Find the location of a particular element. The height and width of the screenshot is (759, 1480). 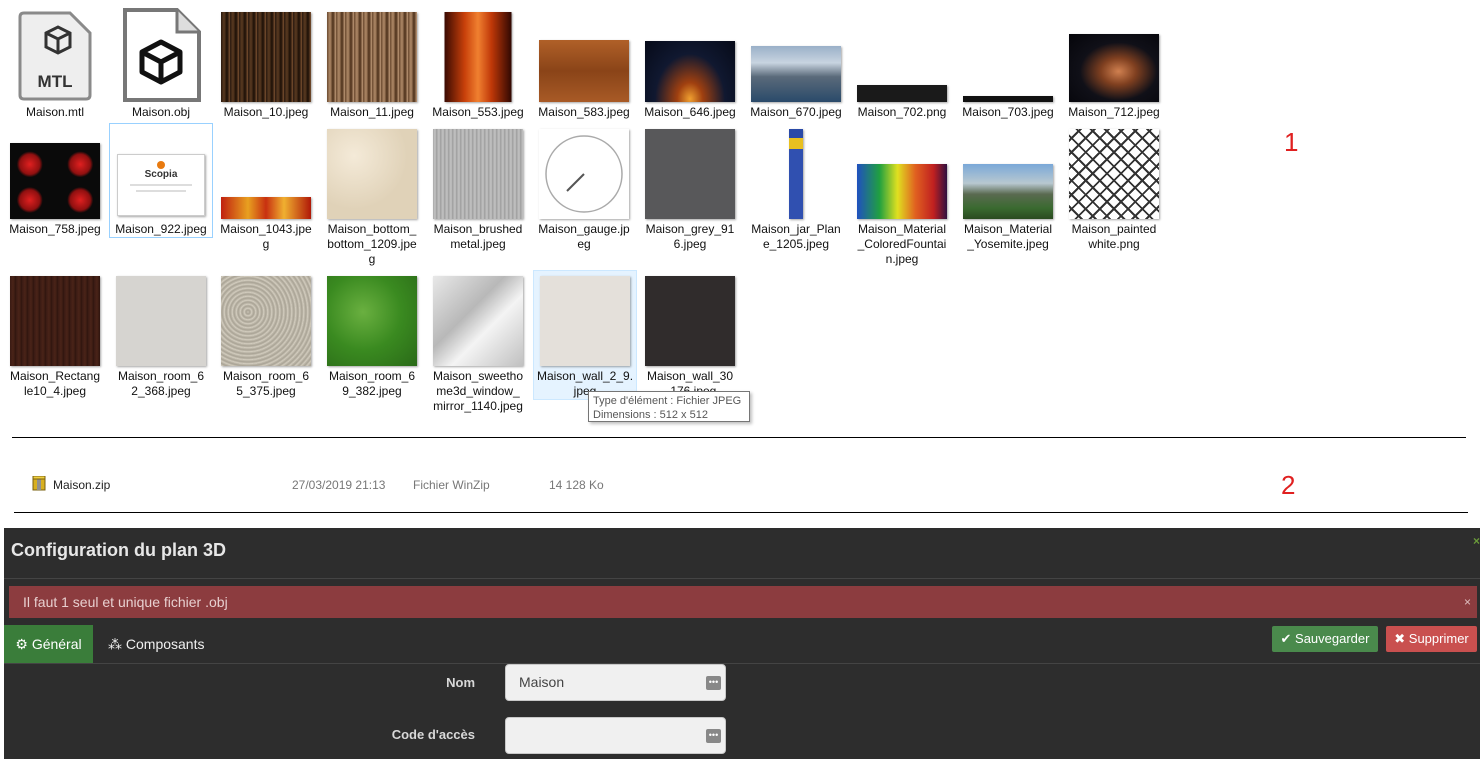

file-item: Maison_703.jpeg is located at coordinates (1008, 63).